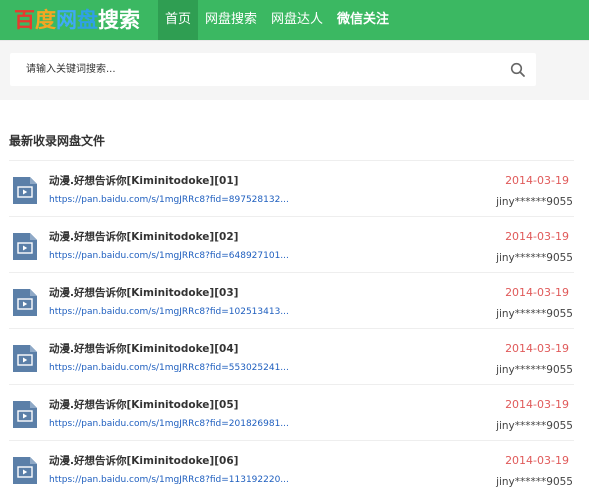 This screenshot has height=500, width=589. I want to click on nav-pan-search: 网盘搜索, so click(231, 20).